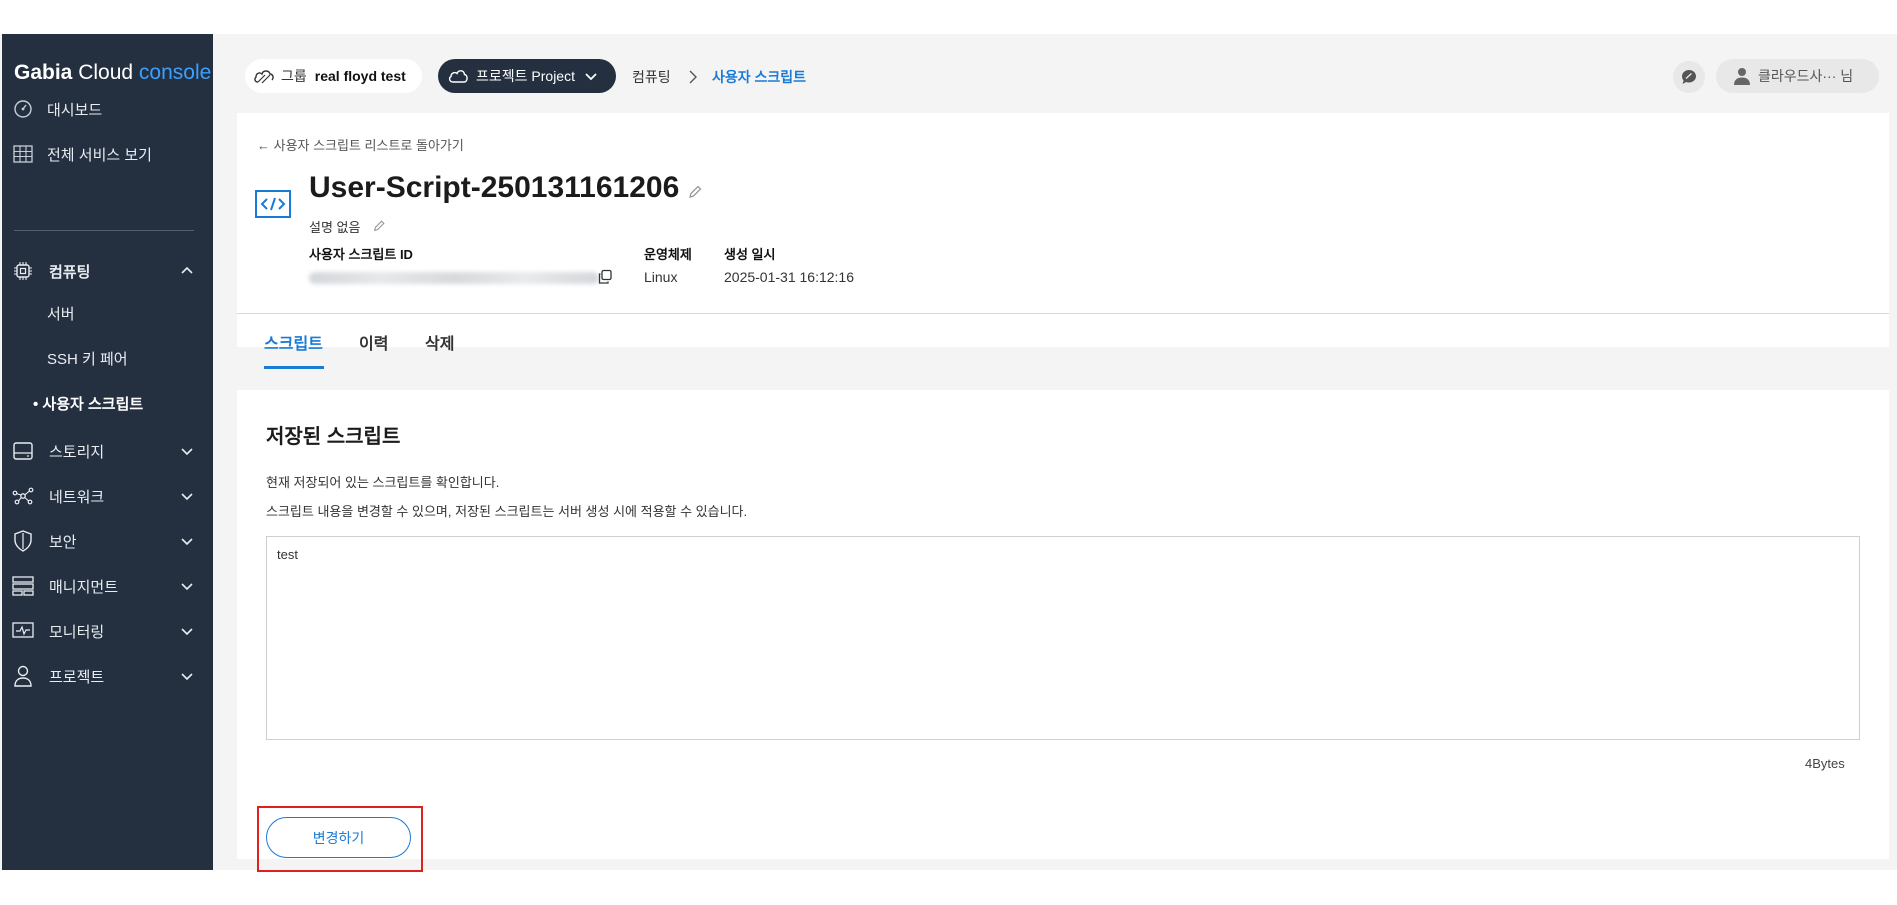 This screenshot has height=905, width=1897. What do you see at coordinates (23, 631) in the screenshot?
I see `monitor-icon` at bounding box center [23, 631].